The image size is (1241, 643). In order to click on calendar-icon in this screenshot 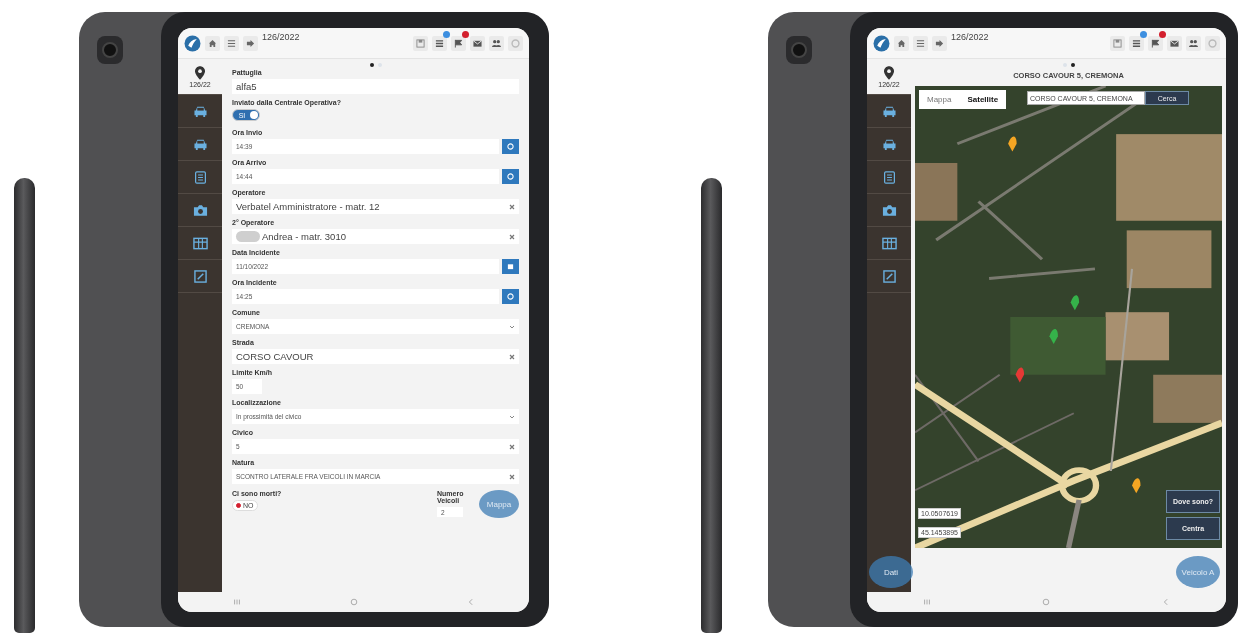, I will do `click(510, 266)`.